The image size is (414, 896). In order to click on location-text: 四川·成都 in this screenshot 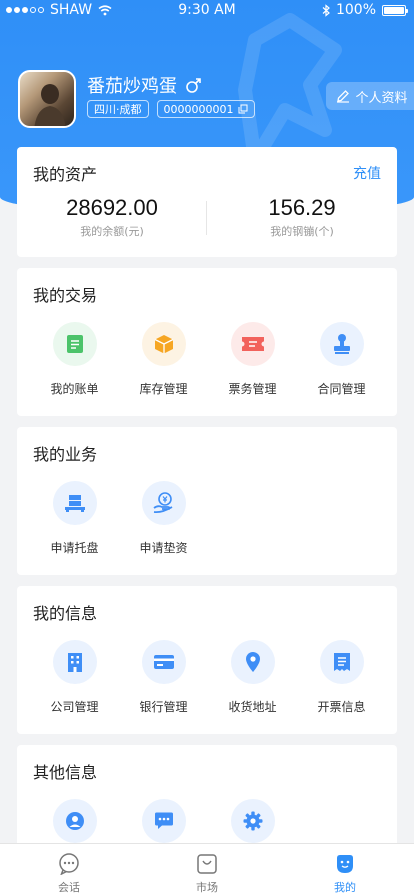, I will do `click(118, 109)`.